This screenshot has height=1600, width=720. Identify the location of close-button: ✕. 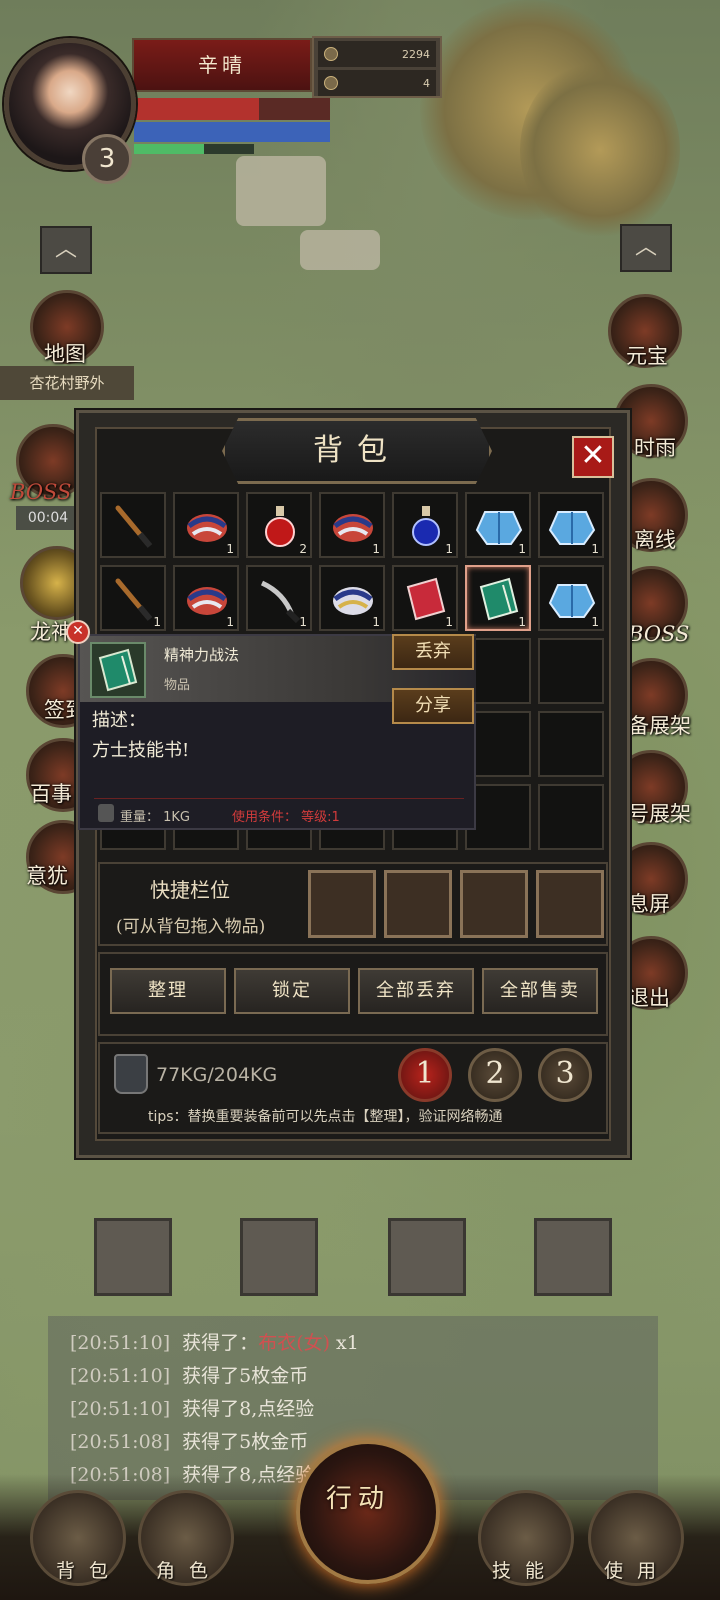
(593, 457).